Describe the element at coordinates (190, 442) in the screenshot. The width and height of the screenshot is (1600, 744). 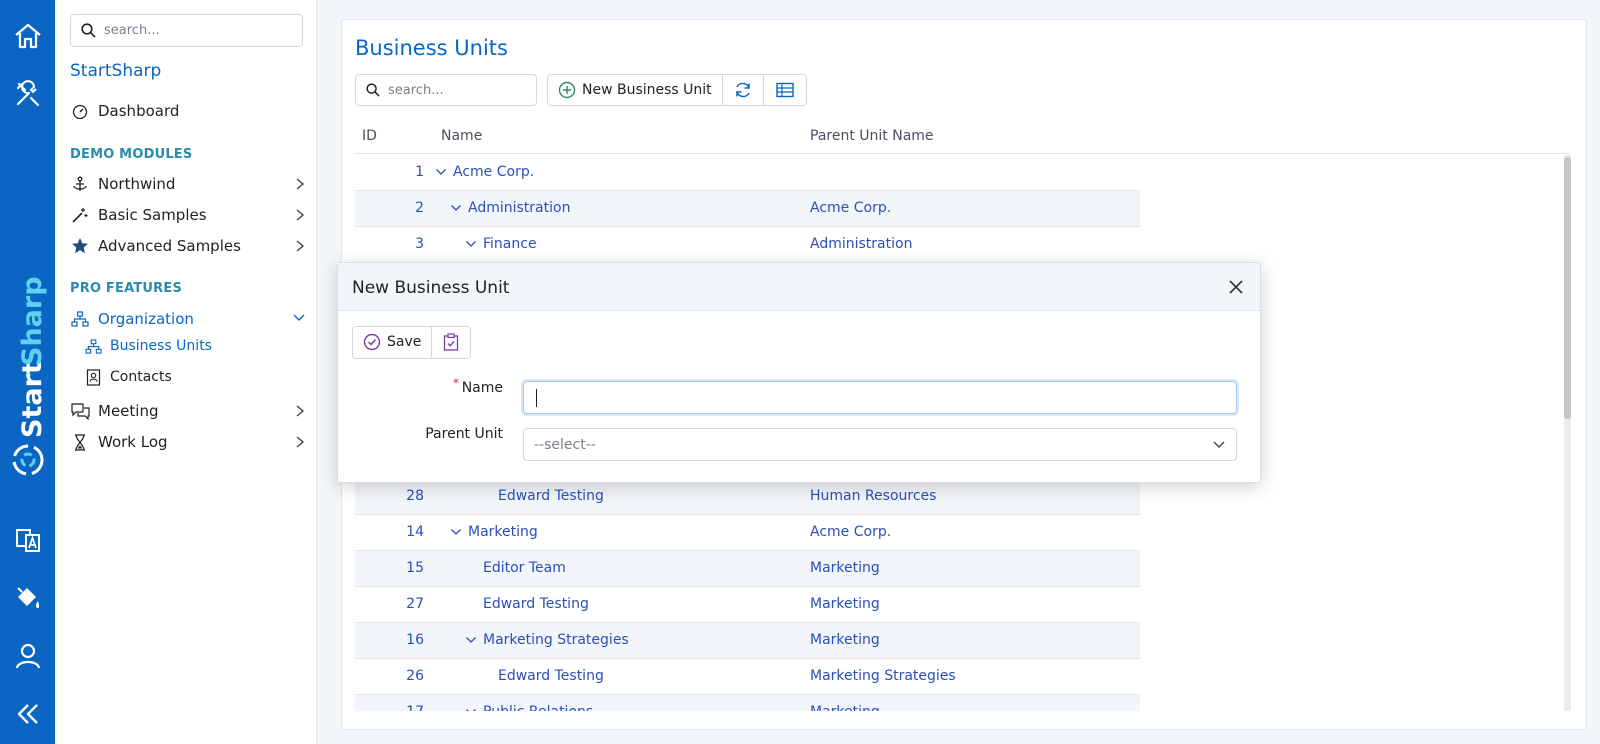
I see `sidebar-item-work-log: Work Log` at that location.